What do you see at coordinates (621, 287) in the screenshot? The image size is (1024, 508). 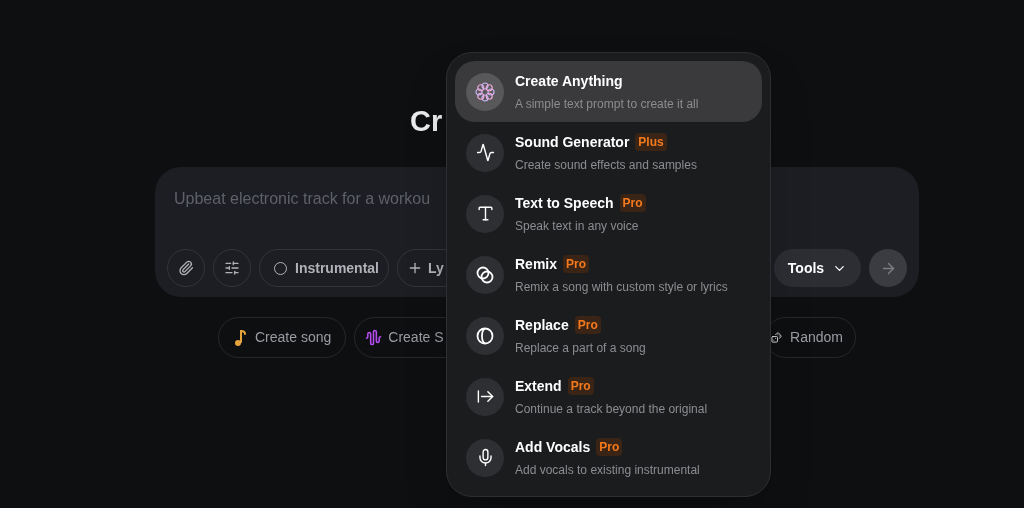 I see `menu-item-description: Remix a song with custom style or lyrics` at bounding box center [621, 287].